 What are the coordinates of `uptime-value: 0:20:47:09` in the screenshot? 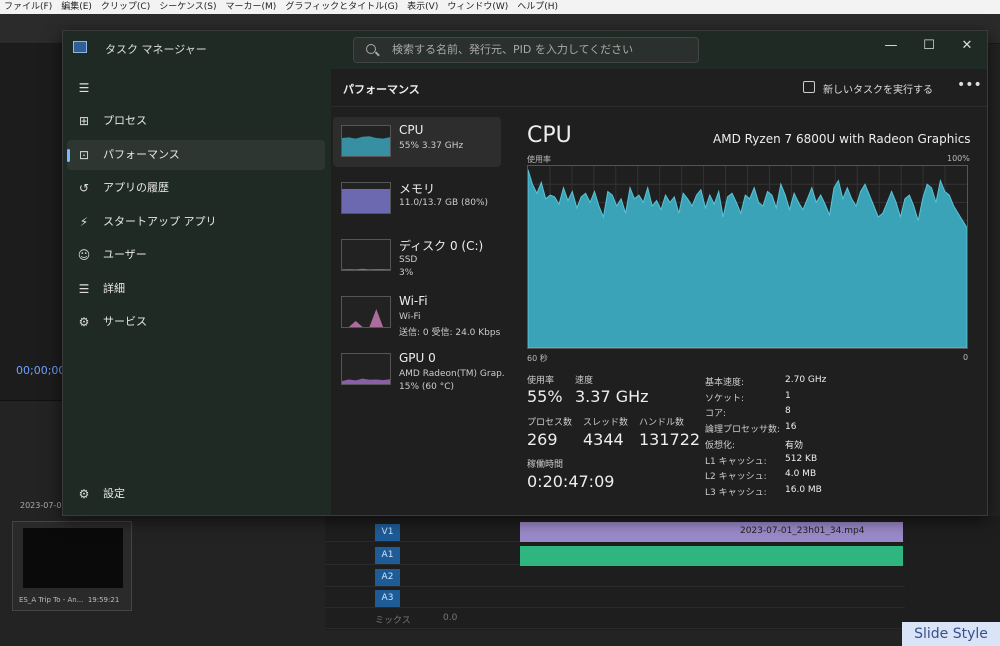 It's located at (571, 481).